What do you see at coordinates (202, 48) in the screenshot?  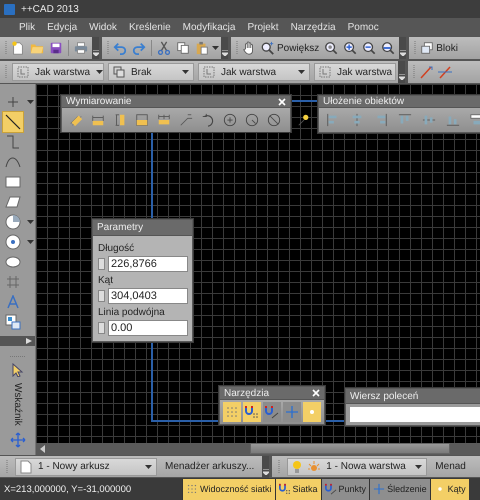 I see `clipboard-icon` at bounding box center [202, 48].